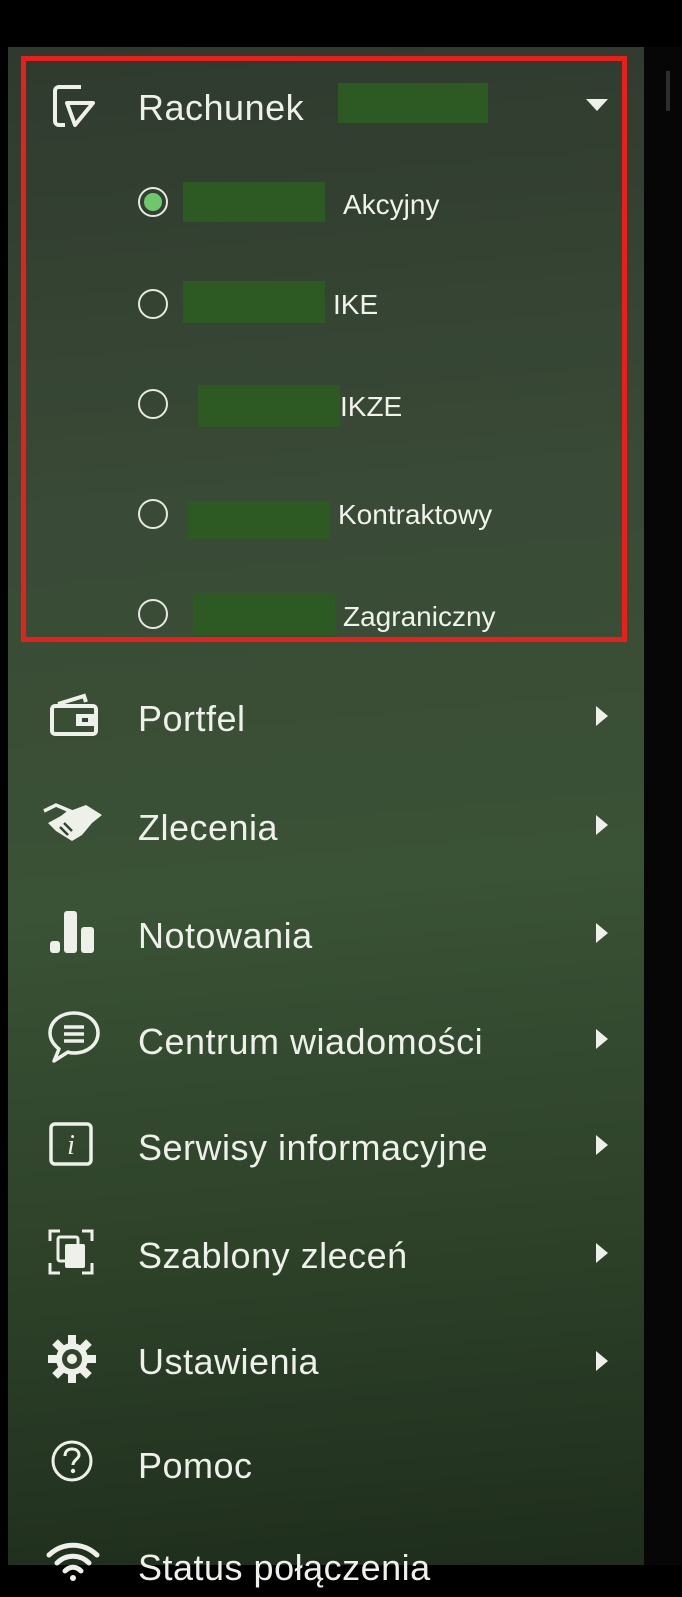 The width and height of the screenshot is (682, 1597). I want to click on svg-text: i, so click(71, 1145).